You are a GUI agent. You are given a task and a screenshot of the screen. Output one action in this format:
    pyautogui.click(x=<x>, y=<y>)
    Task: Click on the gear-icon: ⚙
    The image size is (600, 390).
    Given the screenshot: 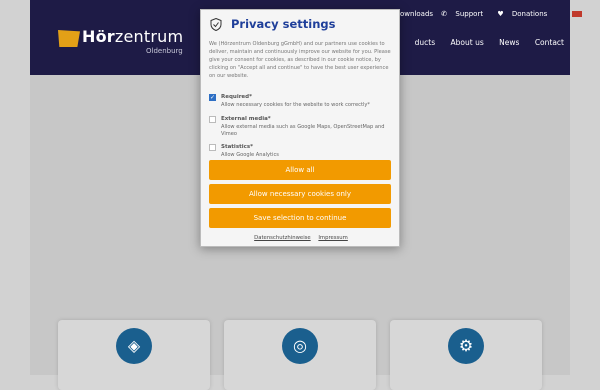 What is the action you would take?
    pyautogui.click(x=466, y=346)
    